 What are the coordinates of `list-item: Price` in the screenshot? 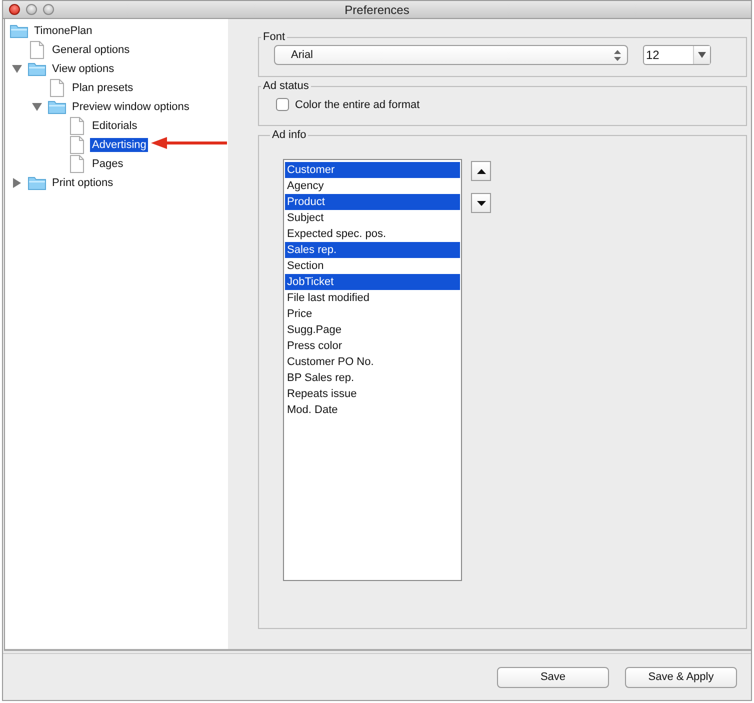 It's located at (372, 314).